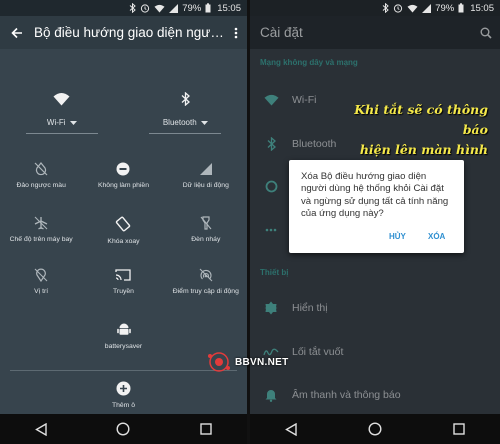 This screenshot has height=444, width=500. I want to click on tile-label: Điểm truy cập di động, so click(205, 291).